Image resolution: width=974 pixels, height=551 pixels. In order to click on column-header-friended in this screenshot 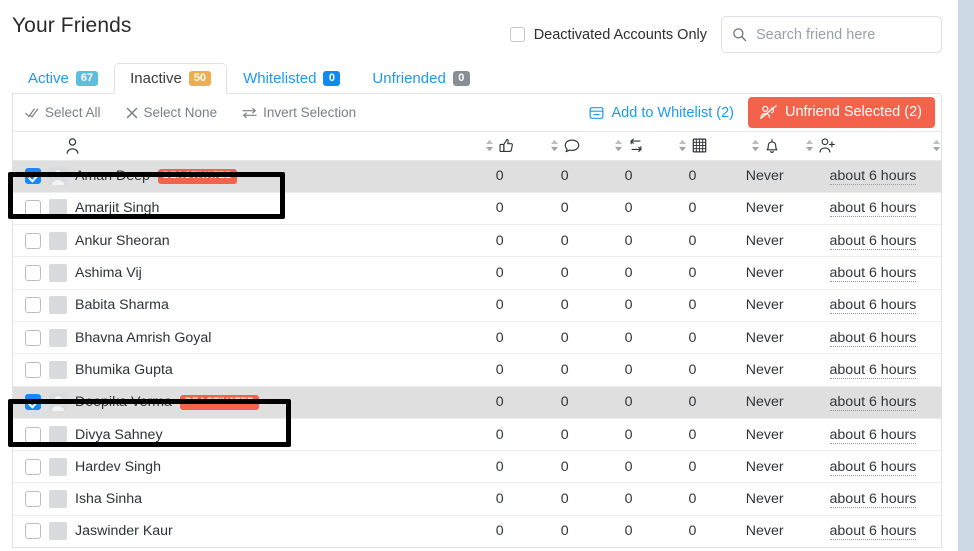, I will do `click(872, 146)`.